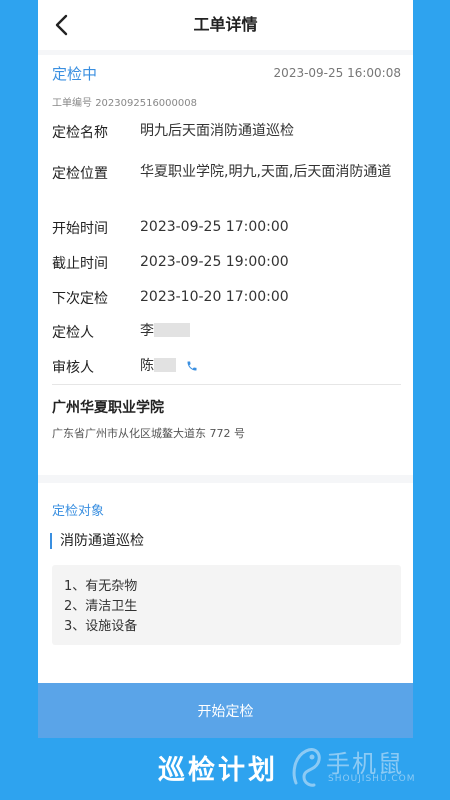 Image resolution: width=450 pixels, height=800 pixels. What do you see at coordinates (80, 229) in the screenshot?
I see `field-label: 开始时间` at bounding box center [80, 229].